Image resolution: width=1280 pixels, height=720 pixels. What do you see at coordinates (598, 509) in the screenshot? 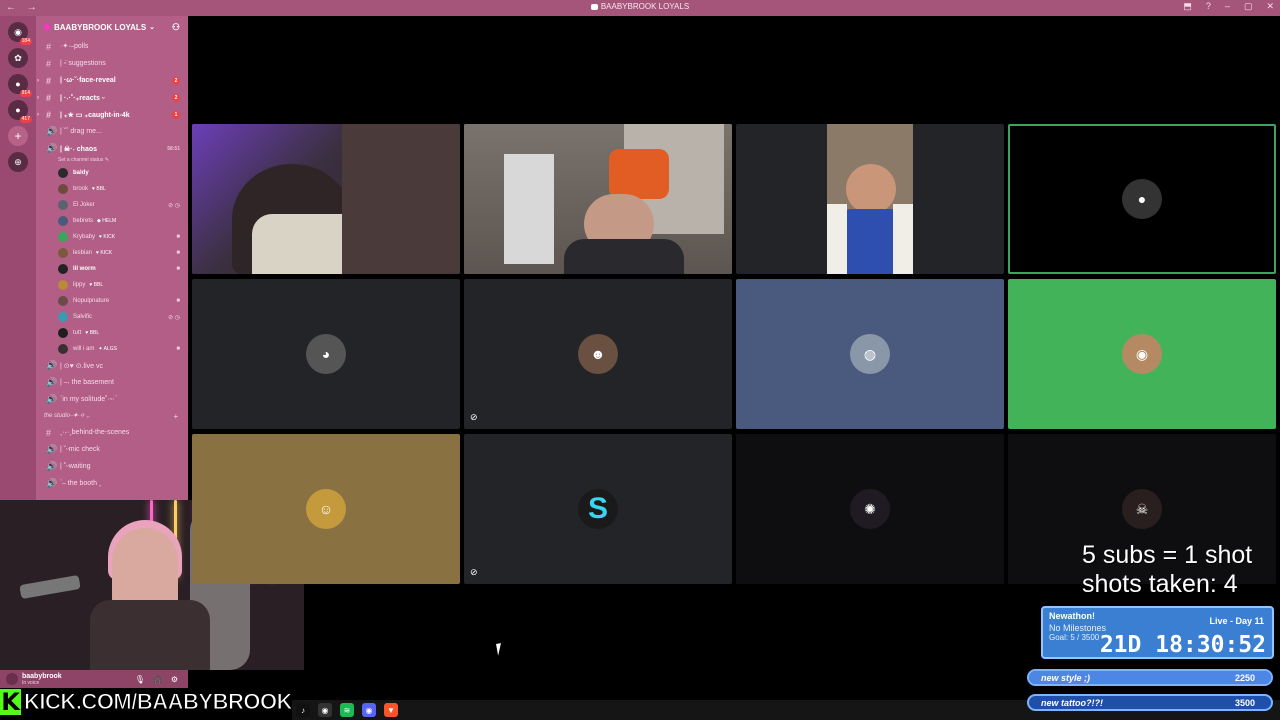
I see `video-tile: S ⊘` at bounding box center [598, 509].